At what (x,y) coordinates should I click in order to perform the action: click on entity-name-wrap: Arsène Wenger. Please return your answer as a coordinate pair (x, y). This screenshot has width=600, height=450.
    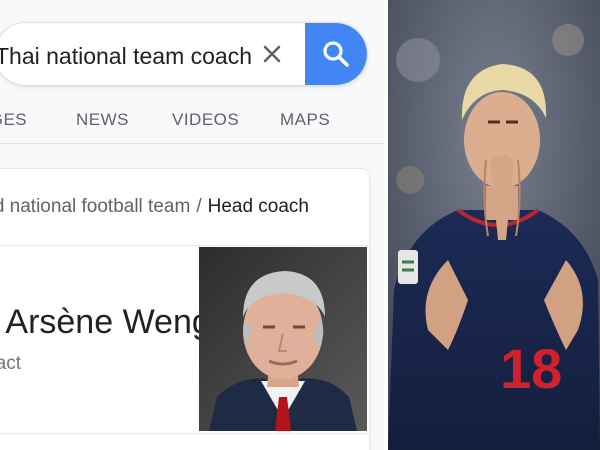
    Looking at the image, I should click on (102, 322).